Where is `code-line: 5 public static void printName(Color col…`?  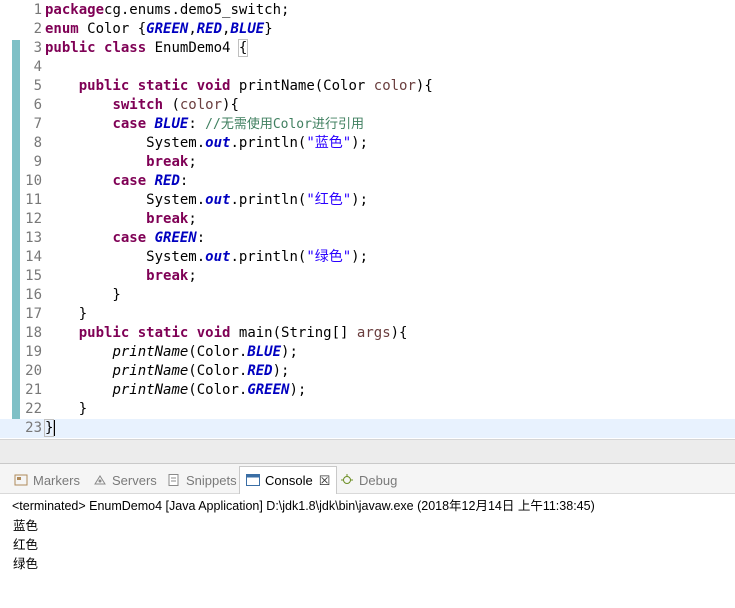
code-line: 5 public static void printName(Color col… is located at coordinates (367, 86).